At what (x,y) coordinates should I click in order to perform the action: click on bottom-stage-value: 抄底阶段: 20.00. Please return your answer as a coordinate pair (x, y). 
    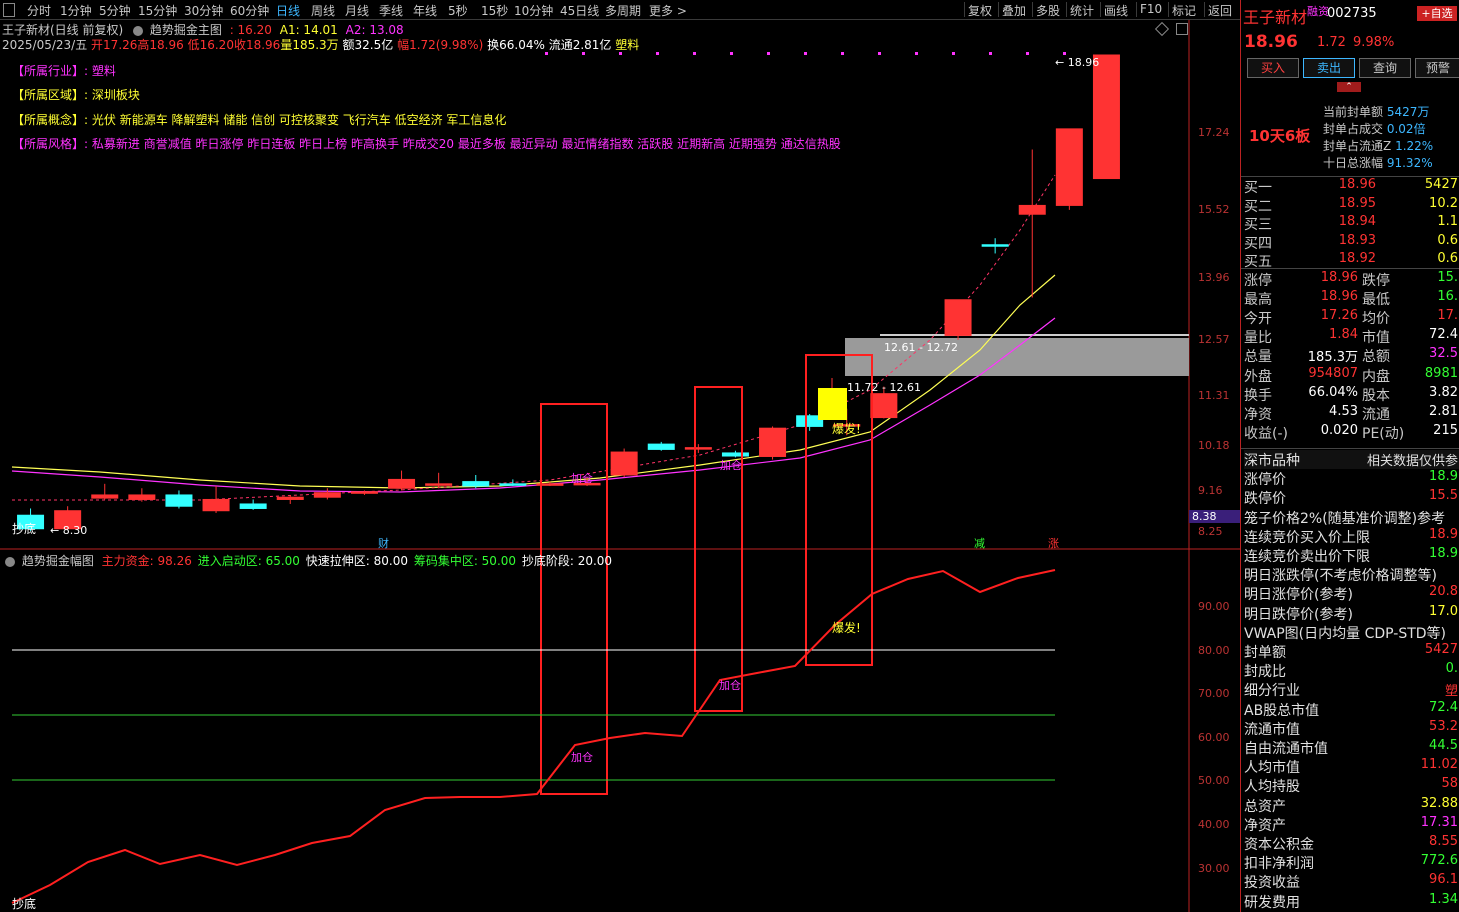
    Looking at the image, I should click on (567, 561).